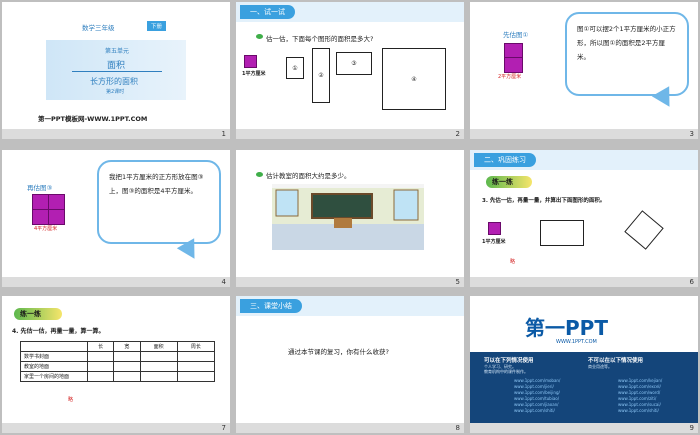 Image resolution: width=700 pixels, height=435 pixels. Describe the element at coordinates (54, 366) in the screenshot. I see `row-label: 教室的地面` at that location.